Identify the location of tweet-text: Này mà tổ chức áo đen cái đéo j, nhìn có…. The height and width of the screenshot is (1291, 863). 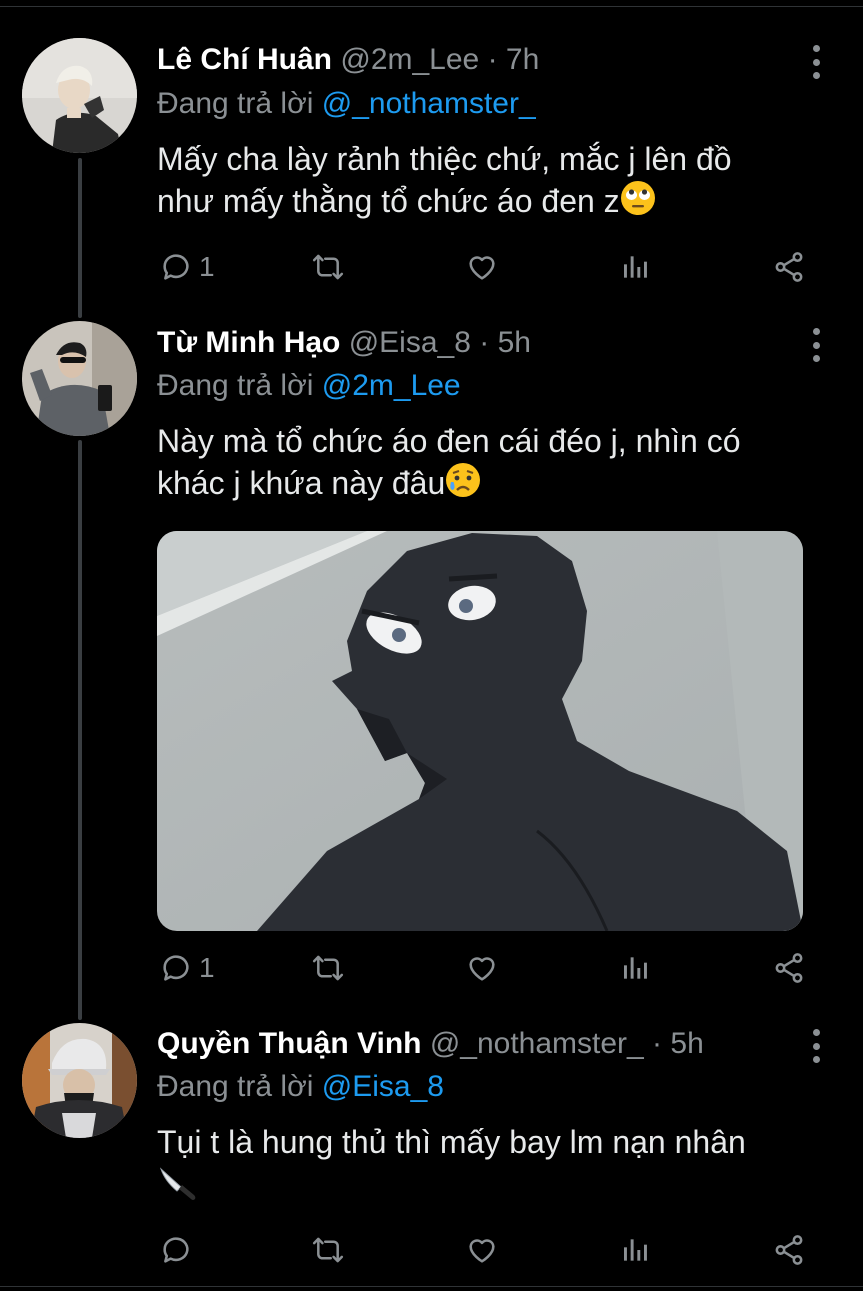
(492, 464).